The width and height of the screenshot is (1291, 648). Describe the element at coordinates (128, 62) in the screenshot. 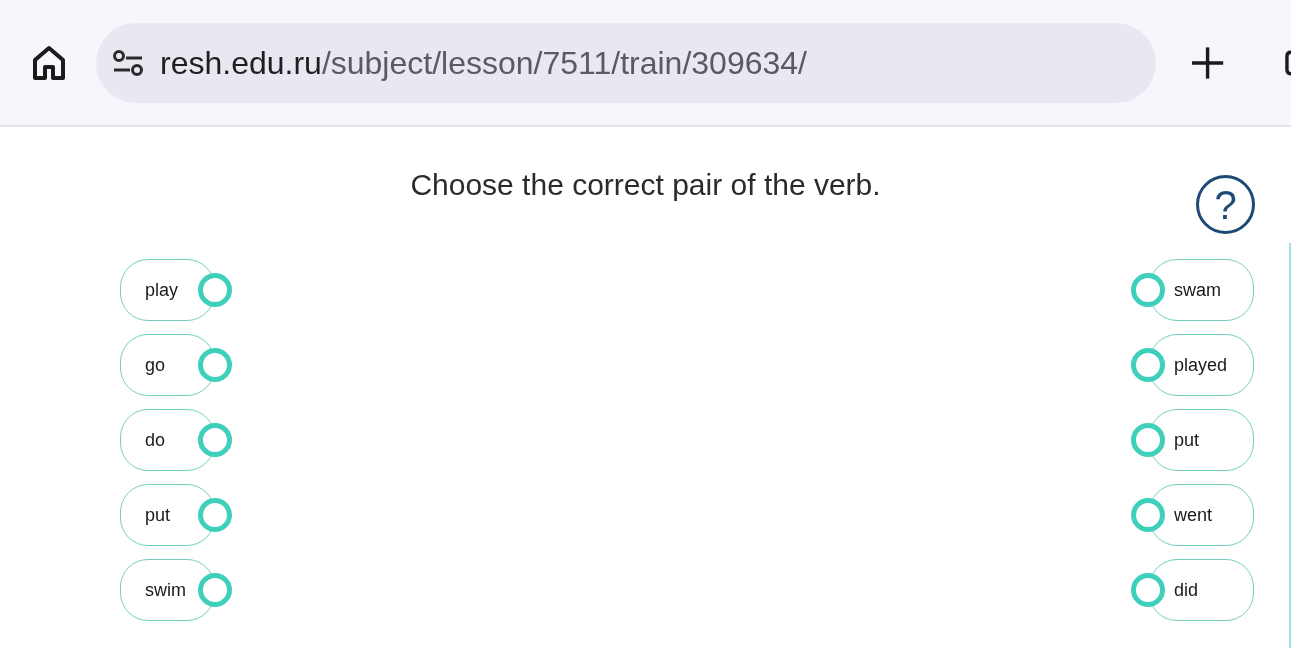

I see `site-settings-icon` at that location.